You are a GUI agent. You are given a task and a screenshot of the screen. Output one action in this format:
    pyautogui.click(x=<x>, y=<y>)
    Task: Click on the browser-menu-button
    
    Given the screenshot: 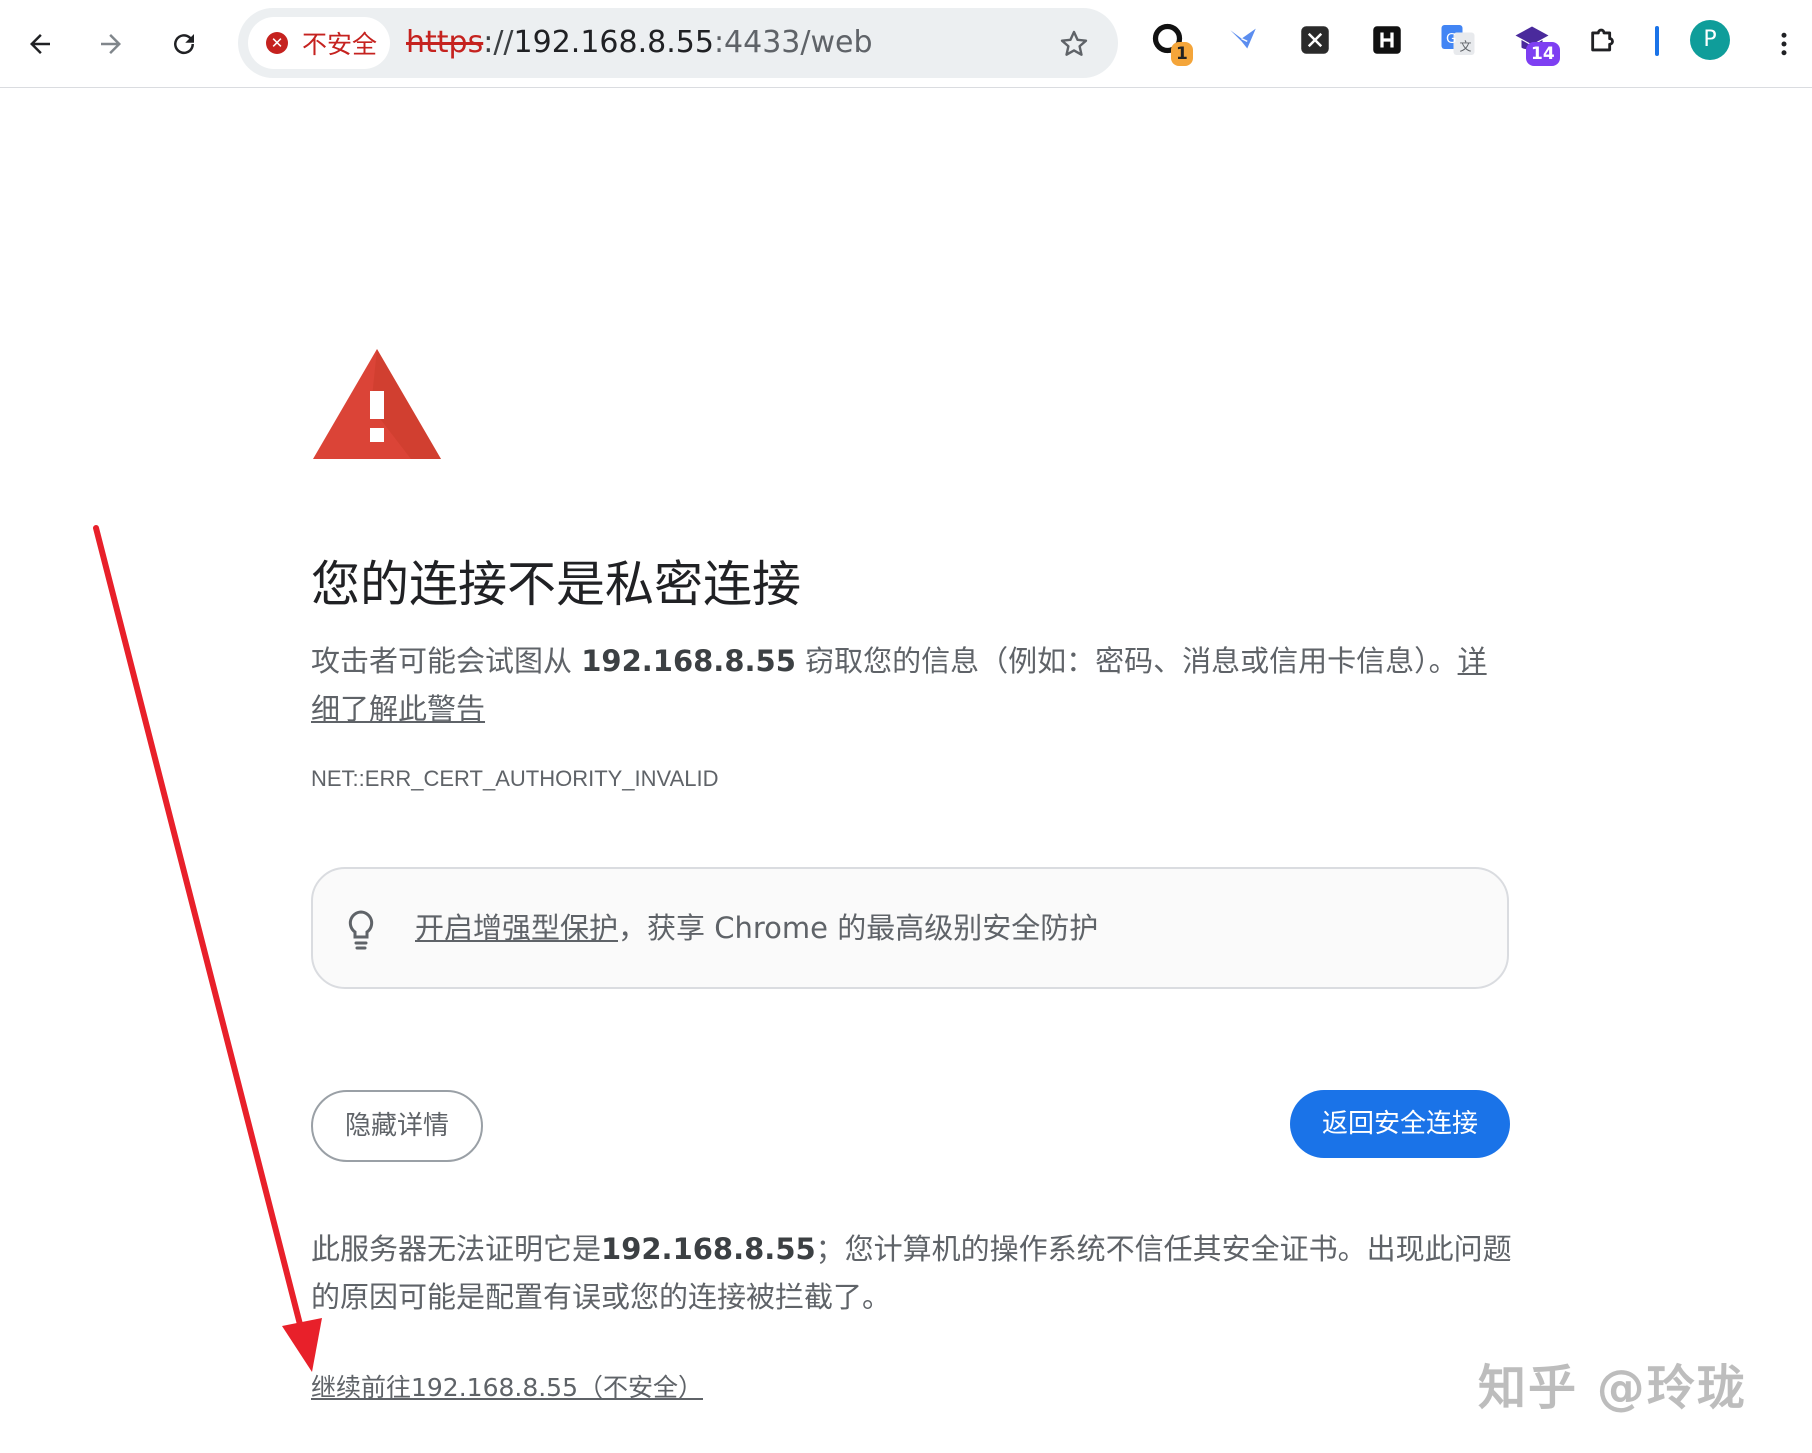 What is the action you would take?
    pyautogui.click(x=1784, y=44)
    